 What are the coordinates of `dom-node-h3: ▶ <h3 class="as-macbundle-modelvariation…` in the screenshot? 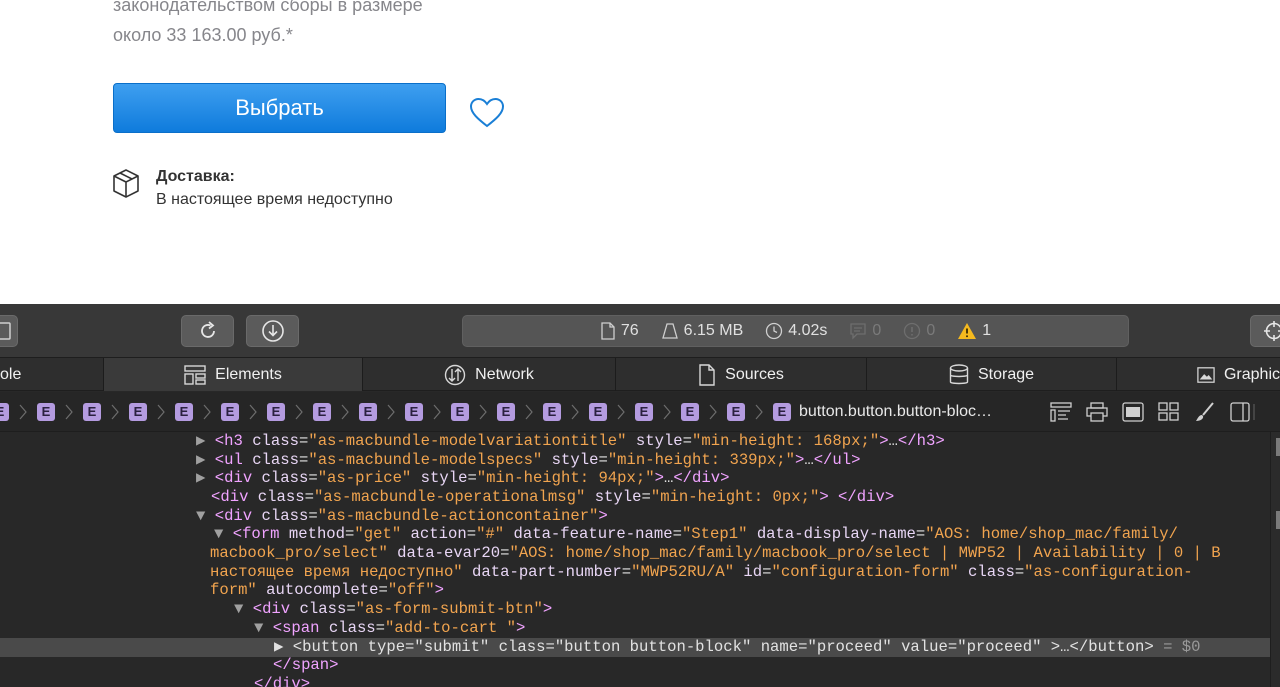 It's located at (570, 441).